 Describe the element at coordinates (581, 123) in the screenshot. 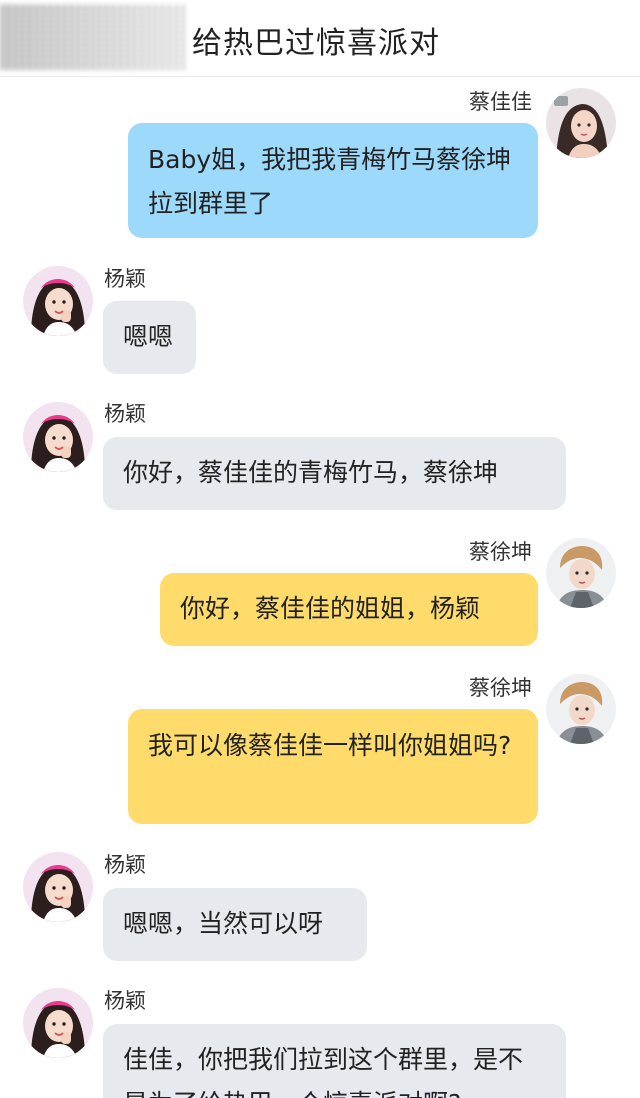

I see `girl-avatar-icon` at that location.